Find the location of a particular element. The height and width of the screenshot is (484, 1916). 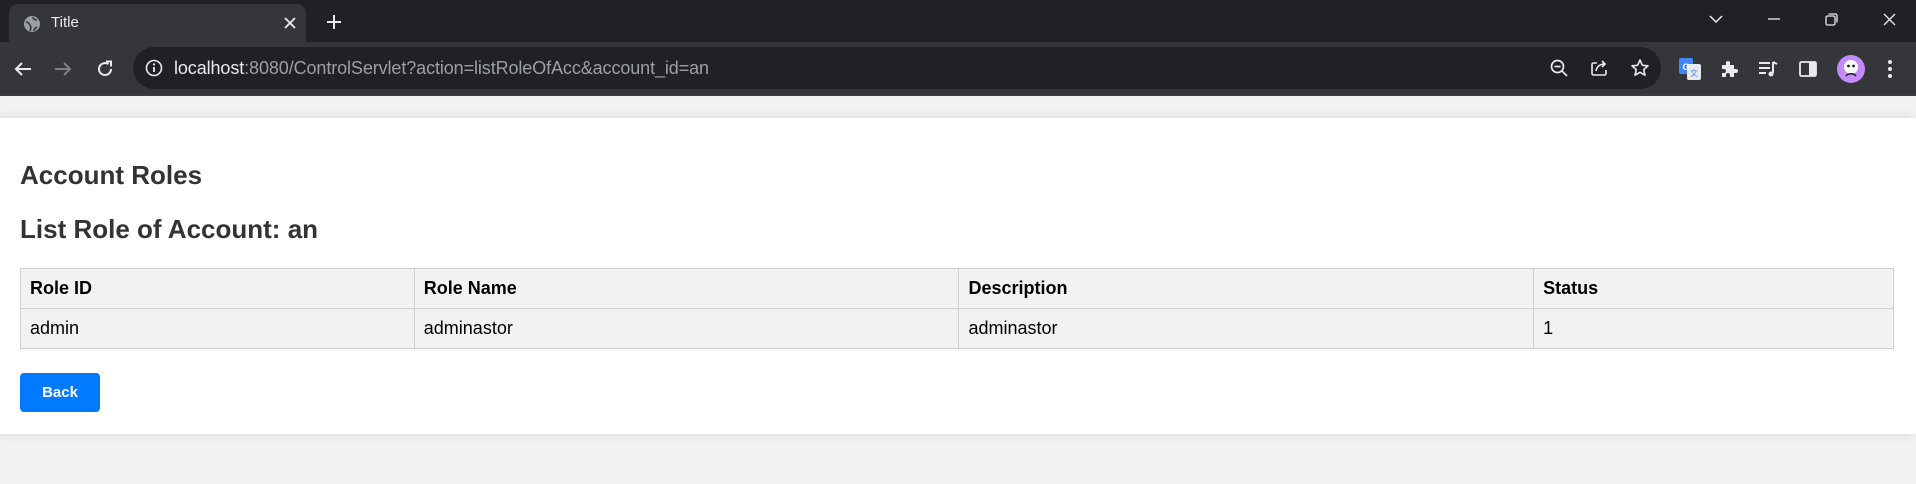

cell-role-name: adminastor is located at coordinates (686, 328).